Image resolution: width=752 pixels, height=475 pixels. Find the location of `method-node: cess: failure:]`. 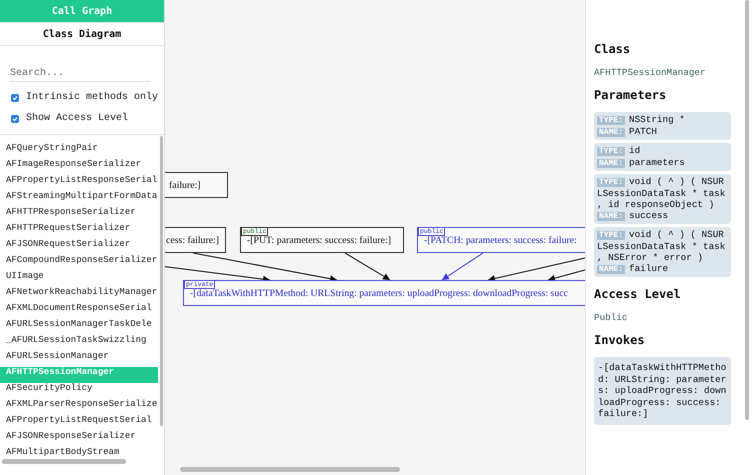

method-node: cess: failure:] is located at coordinates (195, 240).